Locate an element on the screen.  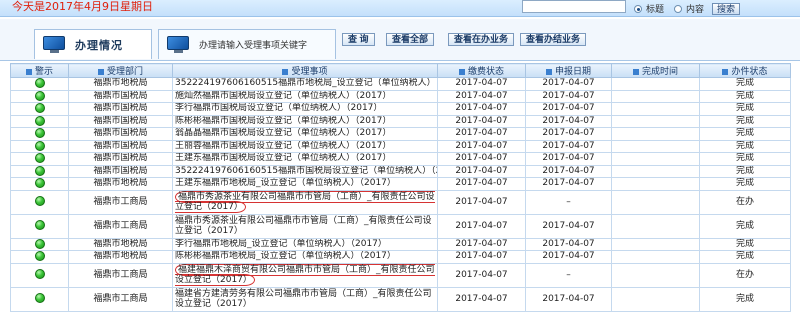
table-header-row: 警示 受理部门 受理事项 缴费状态 申报日期 完成时间 办件状态 is located at coordinates (400, 70).